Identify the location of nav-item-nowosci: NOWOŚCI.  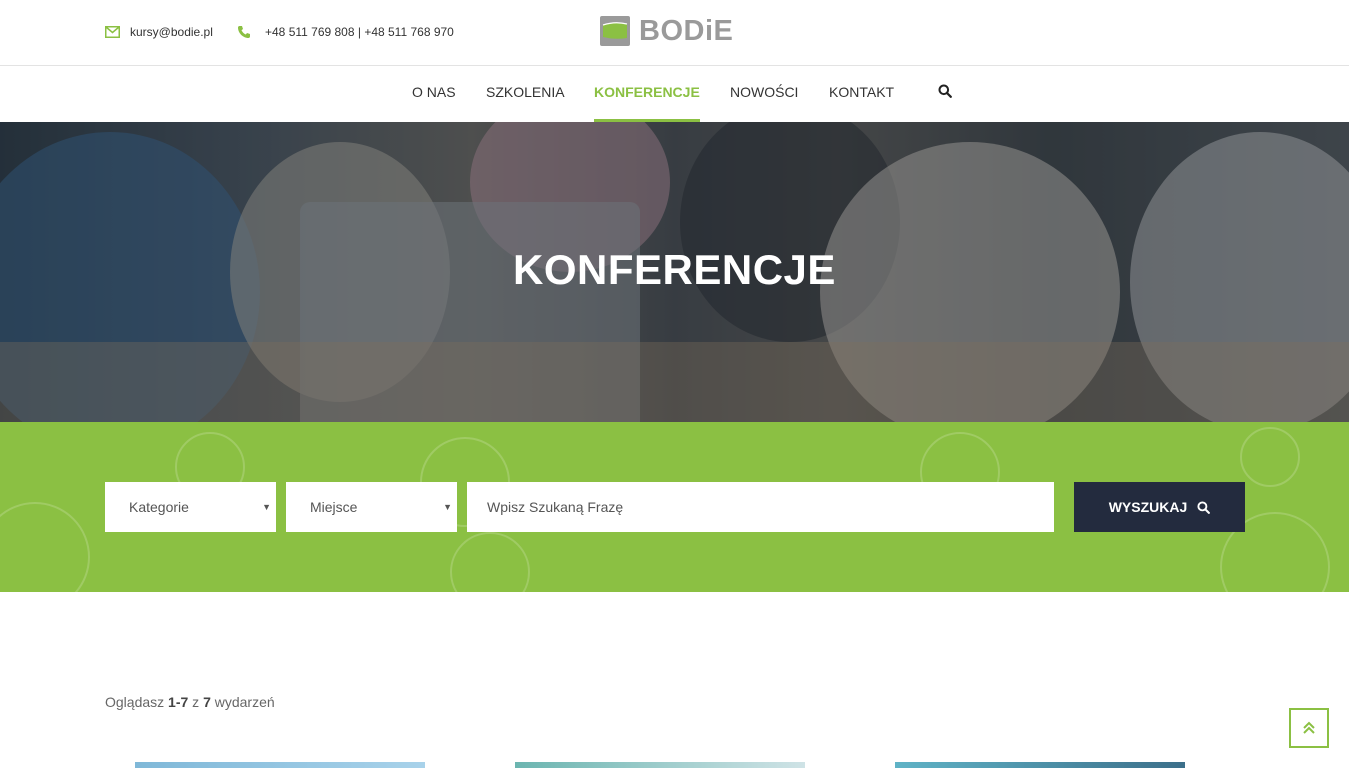
(764, 103).